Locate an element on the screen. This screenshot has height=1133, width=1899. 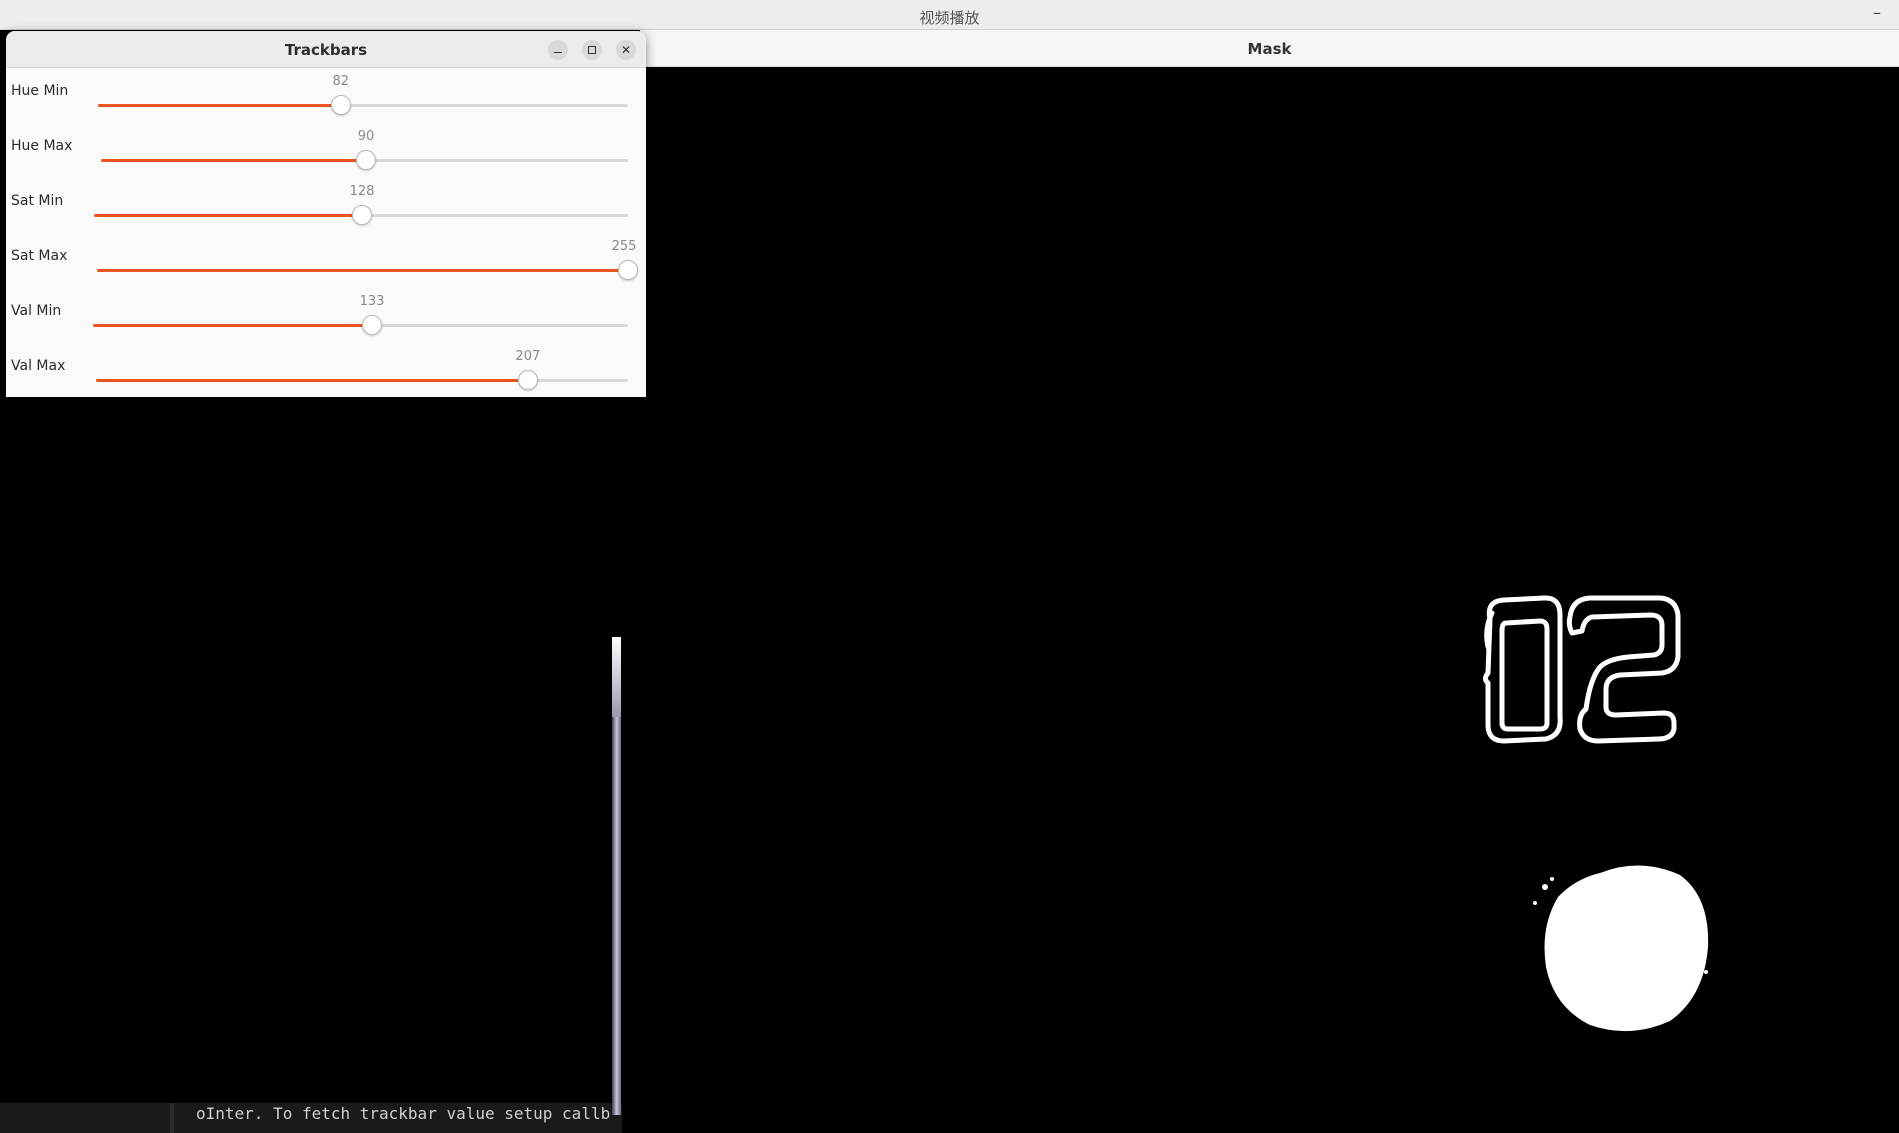
close-button: ✕ is located at coordinates (626, 50).